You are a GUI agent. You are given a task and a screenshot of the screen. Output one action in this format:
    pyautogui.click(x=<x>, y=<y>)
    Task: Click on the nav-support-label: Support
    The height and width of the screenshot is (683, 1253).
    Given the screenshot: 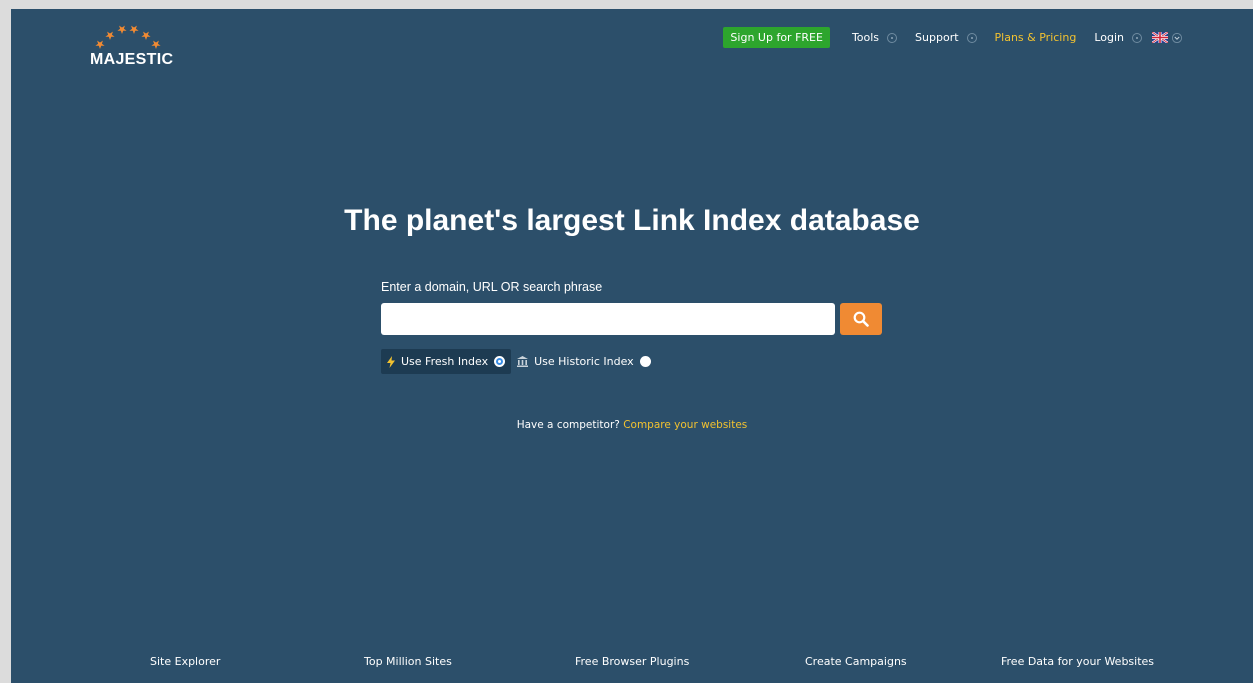 What is the action you would take?
    pyautogui.click(x=937, y=37)
    